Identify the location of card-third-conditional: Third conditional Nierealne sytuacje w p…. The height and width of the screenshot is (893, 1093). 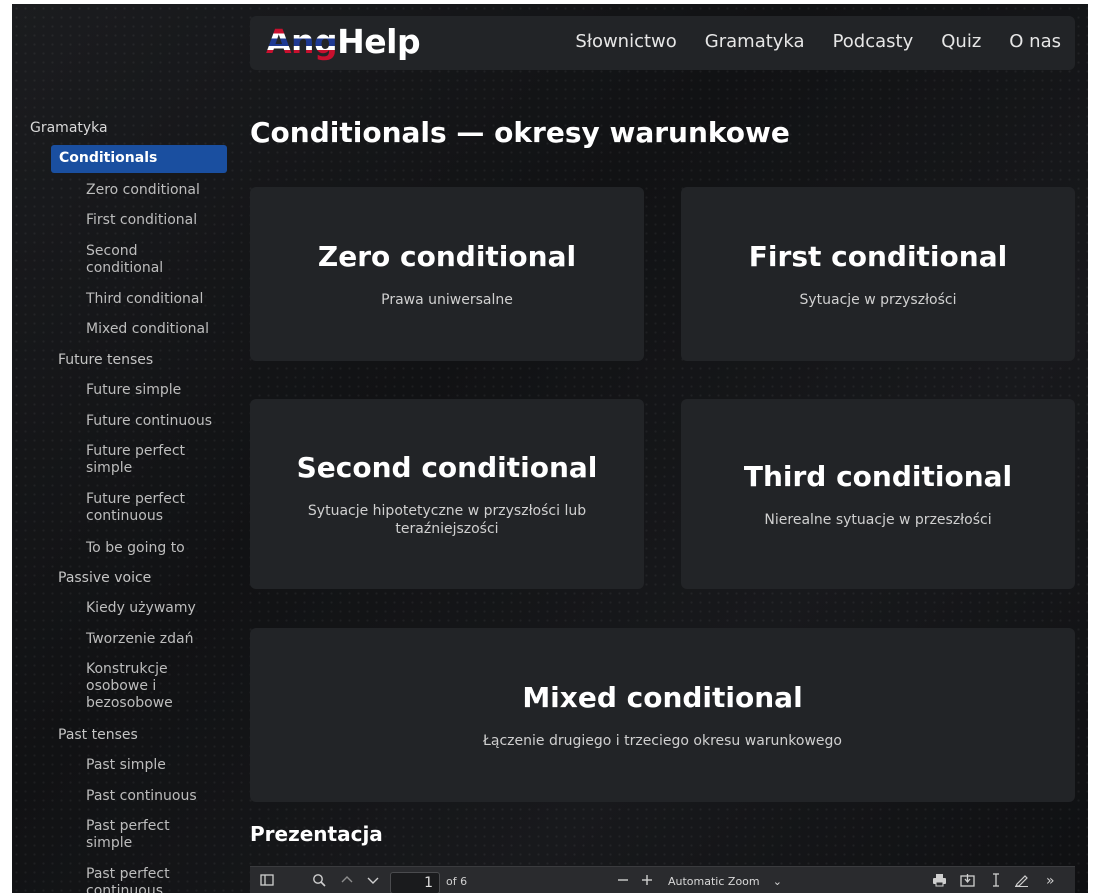
(878, 494).